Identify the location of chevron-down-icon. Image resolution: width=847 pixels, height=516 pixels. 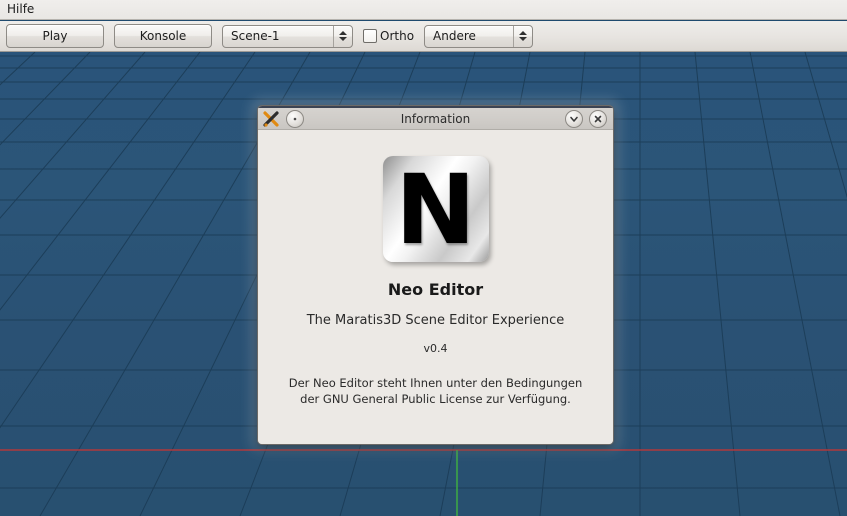
(574, 119).